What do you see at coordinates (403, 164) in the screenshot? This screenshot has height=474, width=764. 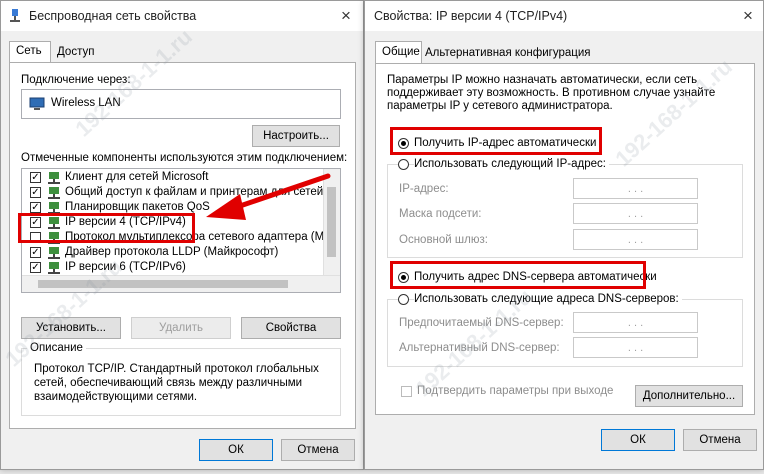 I see `manual-ip-radio` at bounding box center [403, 164].